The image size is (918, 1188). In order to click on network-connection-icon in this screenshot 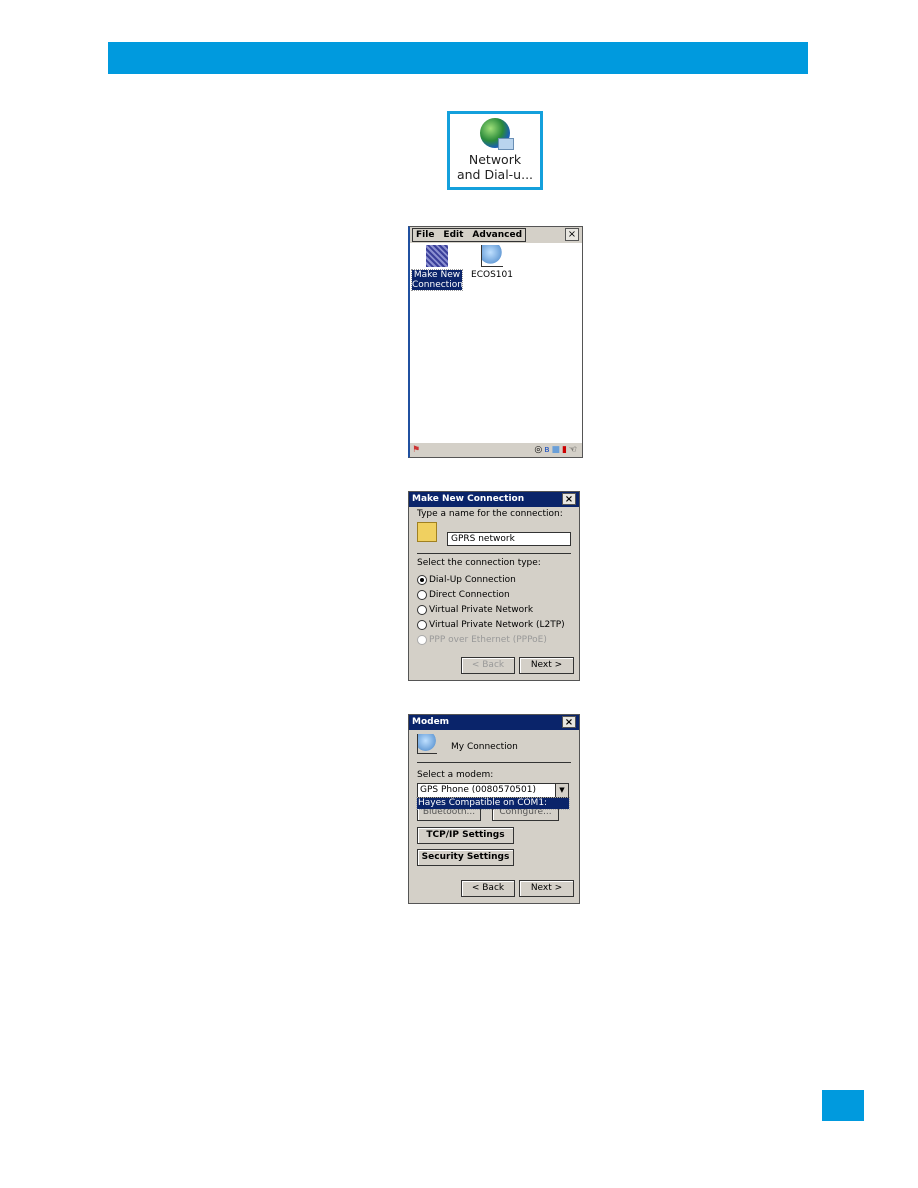, I will do `click(492, 256)`.